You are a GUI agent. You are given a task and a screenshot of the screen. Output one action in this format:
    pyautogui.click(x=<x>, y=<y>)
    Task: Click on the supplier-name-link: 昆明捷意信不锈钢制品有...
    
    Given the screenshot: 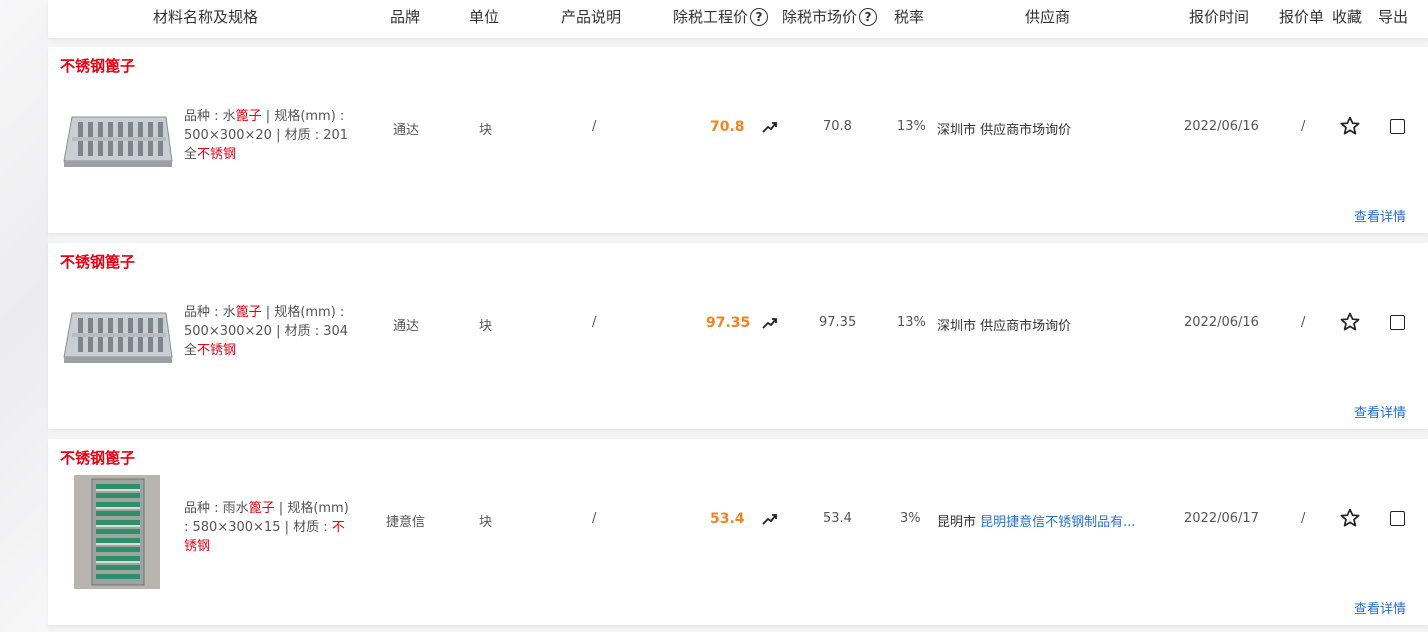 What is the action you would take?
    pyautogui.click(x=1057, y=522)
    